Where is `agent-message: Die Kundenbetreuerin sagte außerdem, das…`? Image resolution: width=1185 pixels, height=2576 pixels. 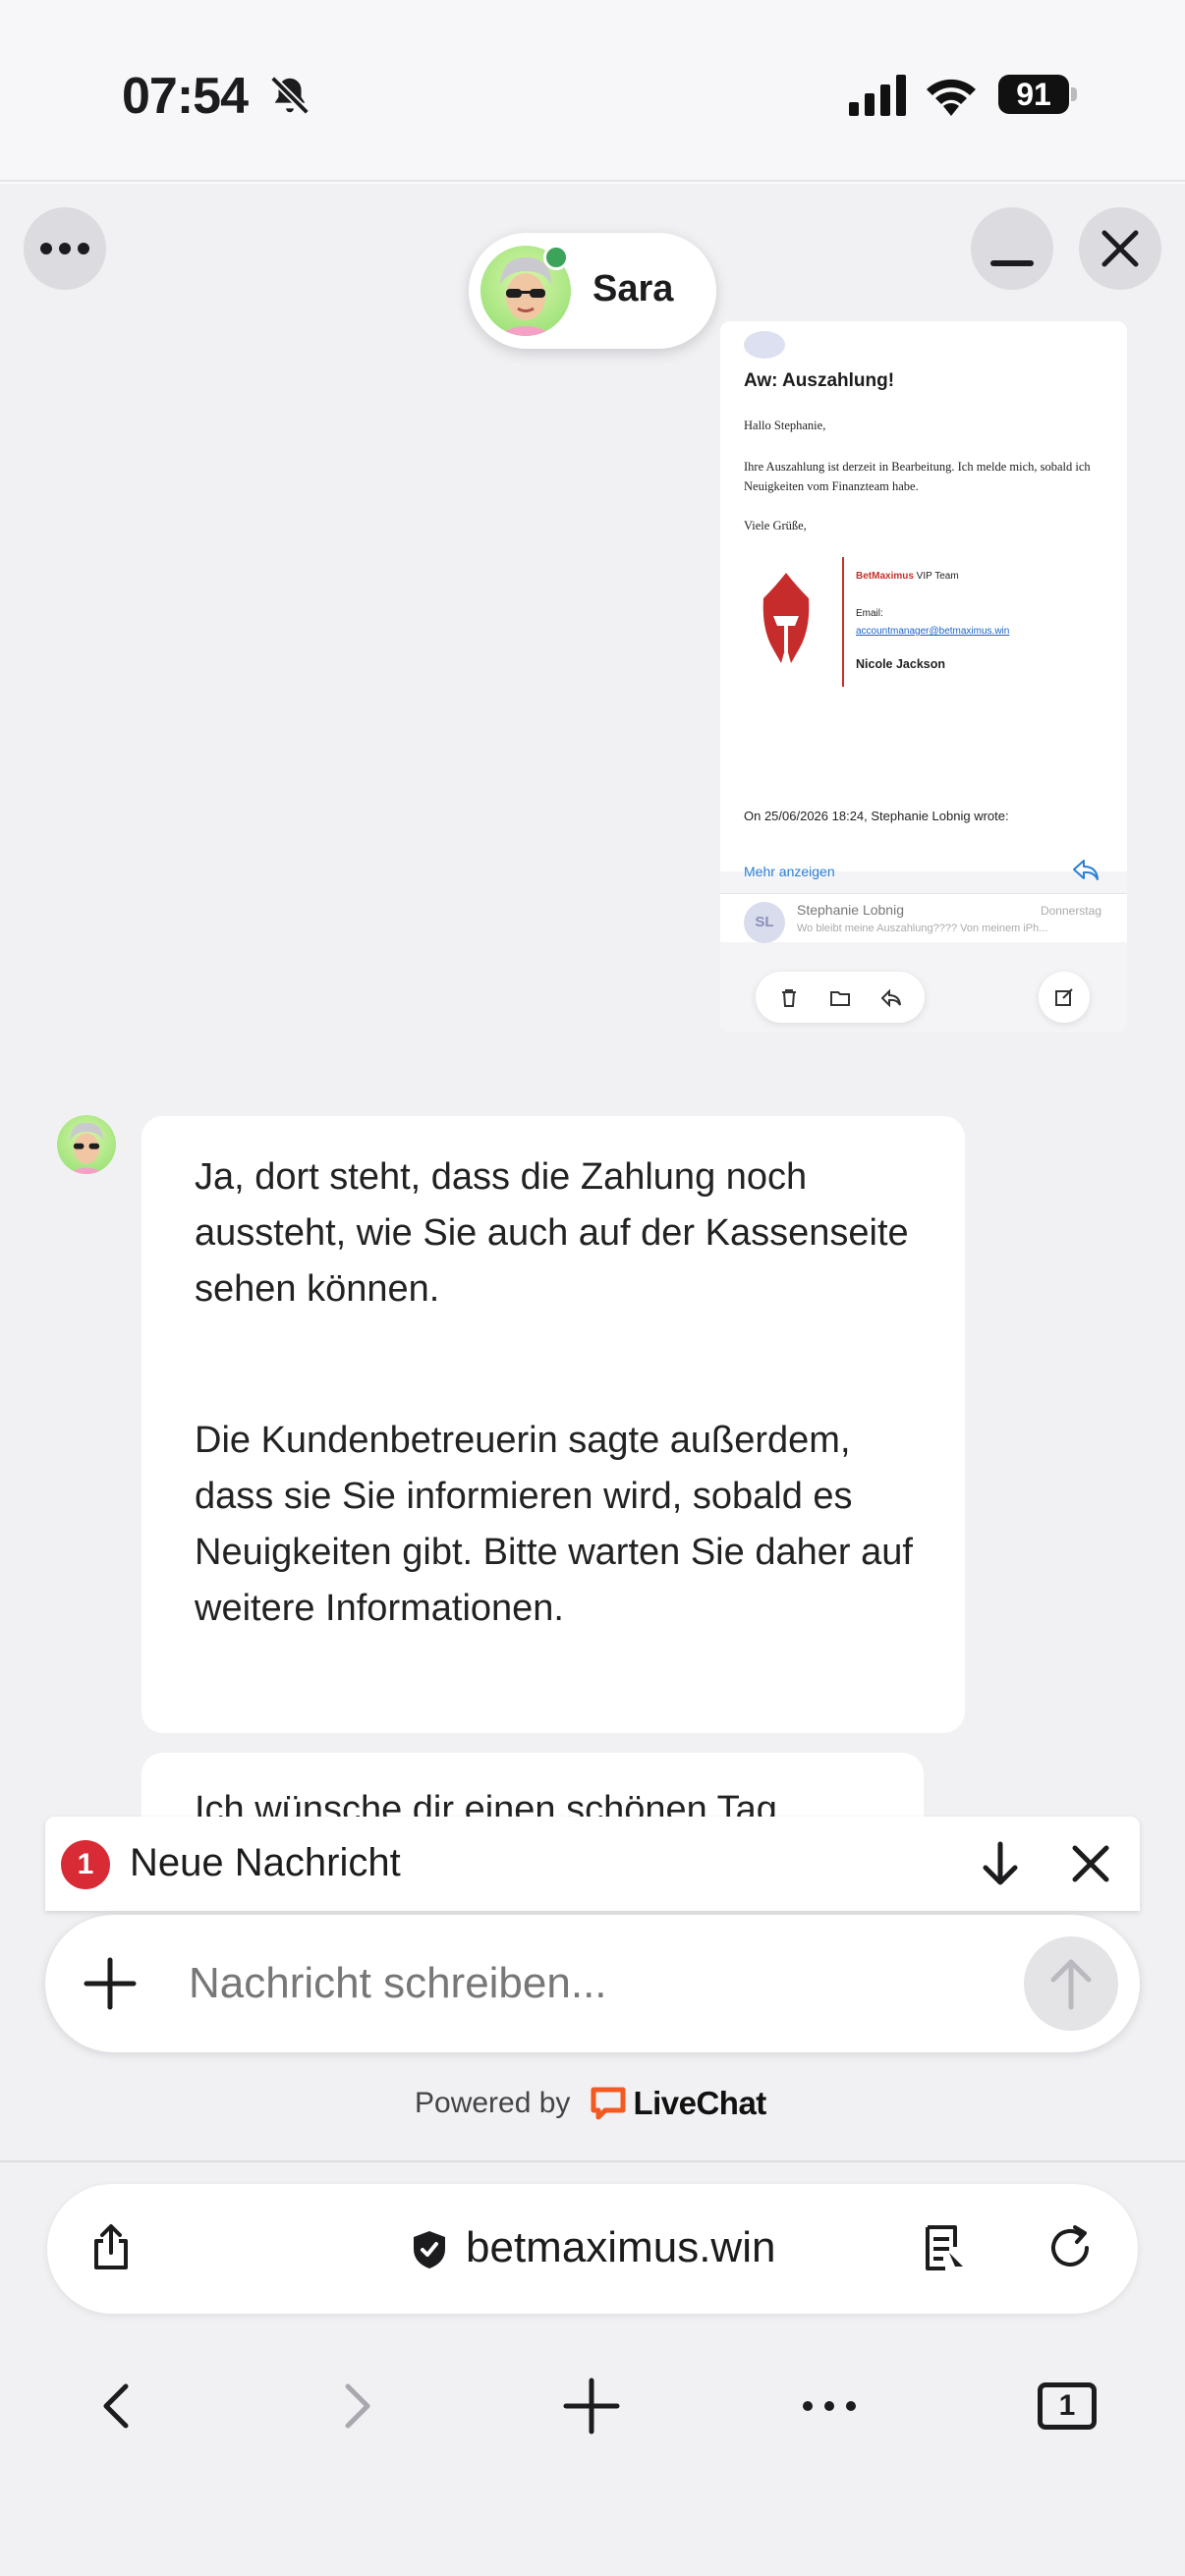 agent-message: Die Kundenbetreuerin sagte außerdem, das… is located at coordinates (553, 1556).